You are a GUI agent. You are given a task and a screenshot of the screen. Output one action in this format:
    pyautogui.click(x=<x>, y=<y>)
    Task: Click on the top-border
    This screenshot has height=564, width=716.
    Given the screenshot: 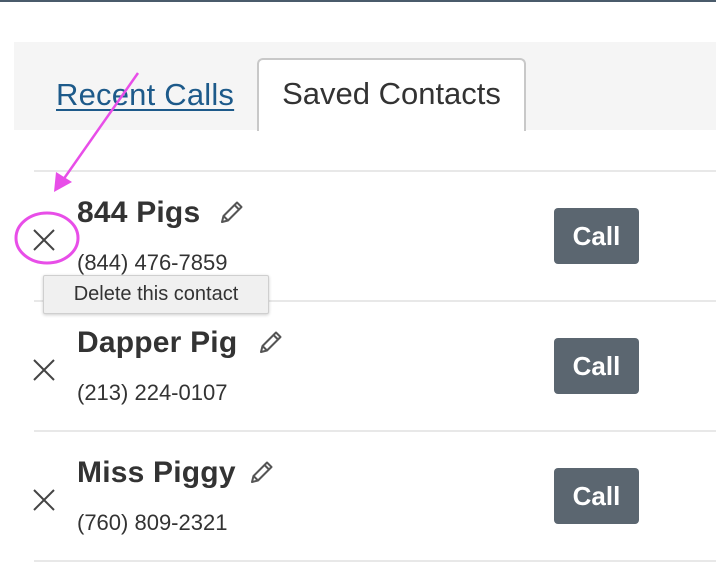 What is the action you would take?
    pyautogui.click(x=358, y=1)
    